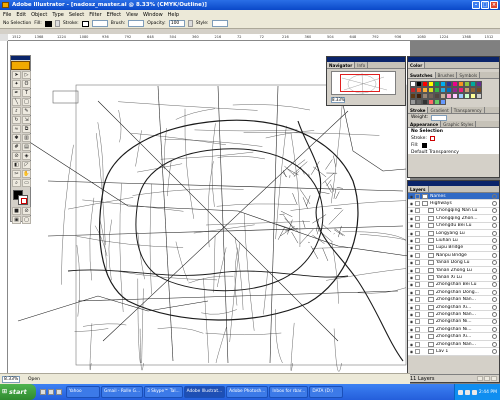 The image size is (500, 400). Describe the element at coordinates (57, 15) in the screenshot. I see `menu-type: Type` at that location.